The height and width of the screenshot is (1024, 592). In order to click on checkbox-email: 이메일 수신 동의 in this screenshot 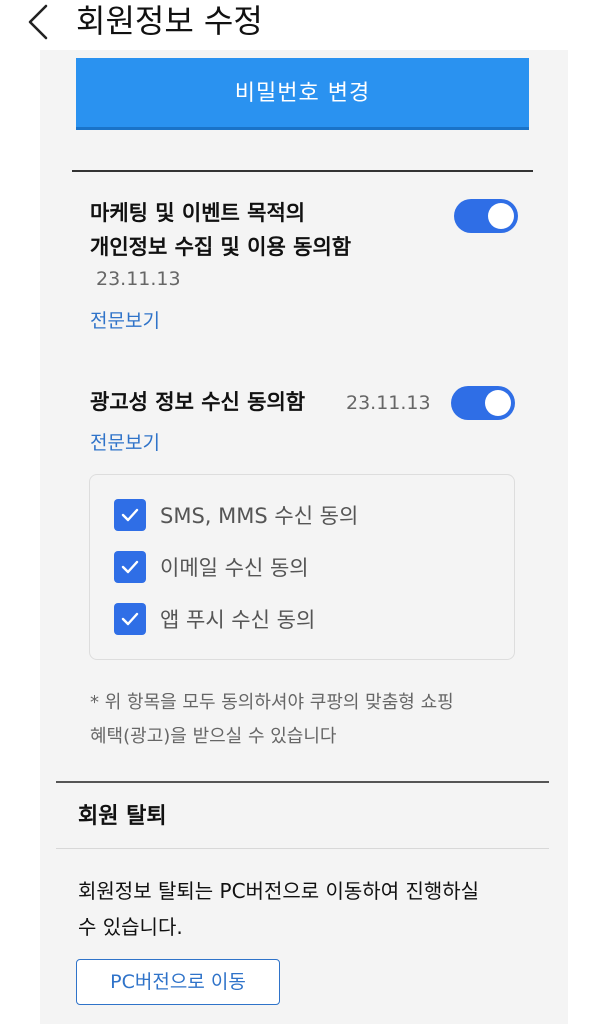, I will do `click(211, 567)`.